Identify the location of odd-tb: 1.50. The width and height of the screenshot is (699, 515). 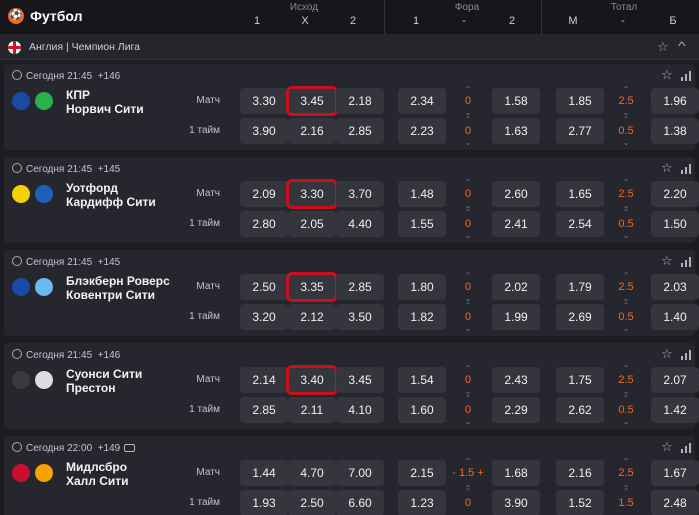
(675, 224).